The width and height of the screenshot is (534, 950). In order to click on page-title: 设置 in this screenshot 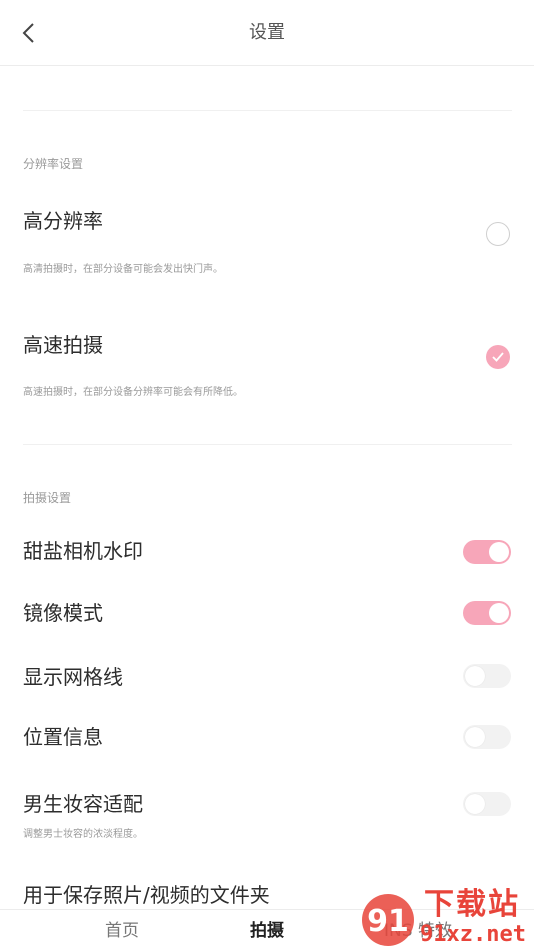, I will do `click(267, 32)`.